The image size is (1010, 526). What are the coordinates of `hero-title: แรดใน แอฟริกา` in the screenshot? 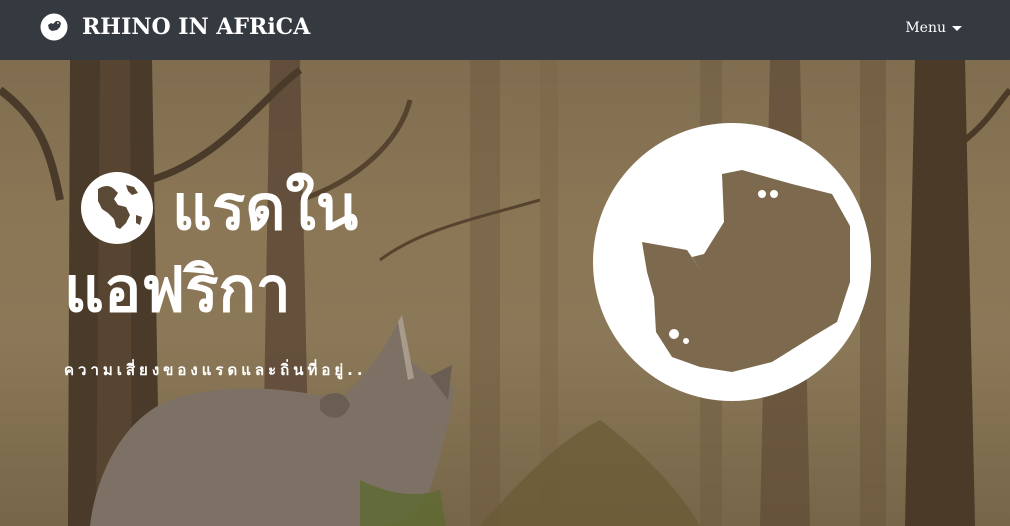 It's located at (244, 249).